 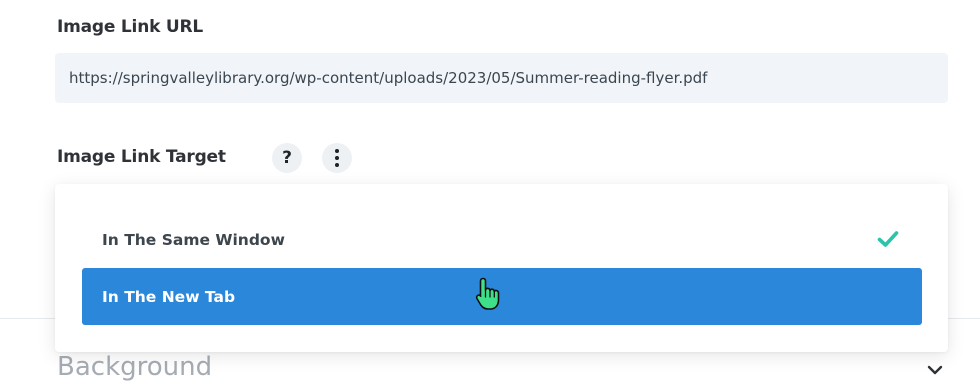 What do you see at coordinates (141, 157) in the screenshot?
I see `image-link-target-label: Image Link Target` at bounding box center [141, 157].